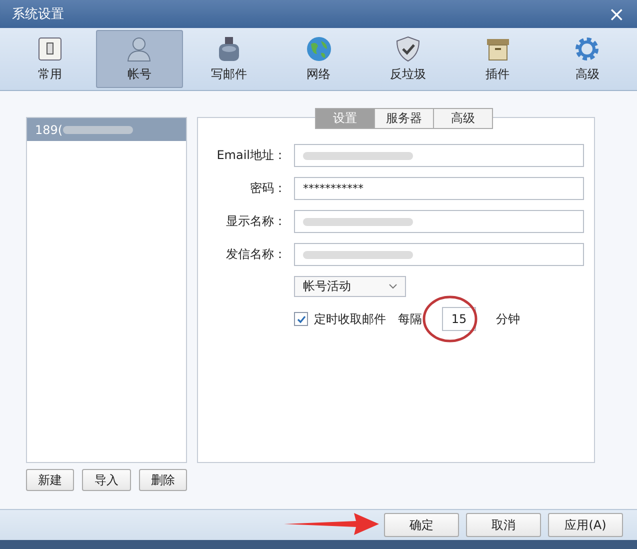  What do you see at coordinates (585, 525) in the screenshot?
I see `dialog-button: 应用(A)` at bounding box center [585, 525].